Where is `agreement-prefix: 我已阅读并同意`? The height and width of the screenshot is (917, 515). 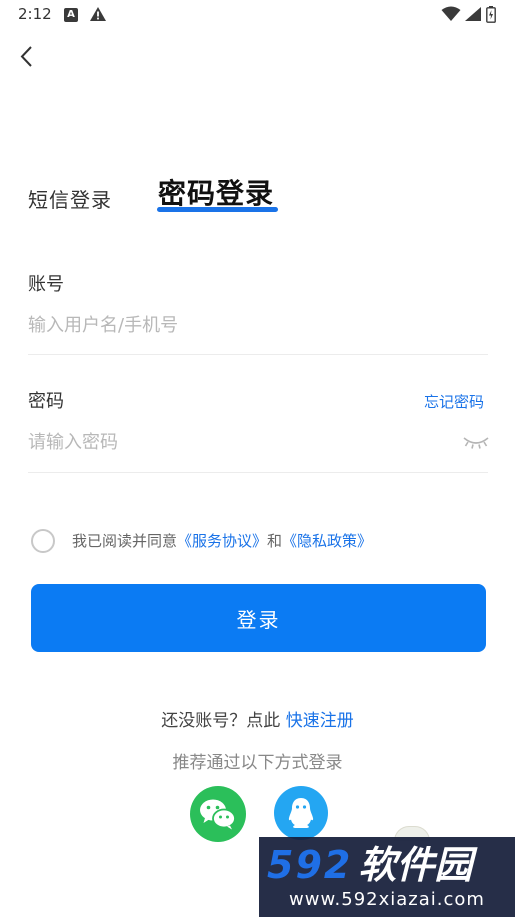 agreement-prefix: 我已阅读并同意 is located at coordinates (125, 541).